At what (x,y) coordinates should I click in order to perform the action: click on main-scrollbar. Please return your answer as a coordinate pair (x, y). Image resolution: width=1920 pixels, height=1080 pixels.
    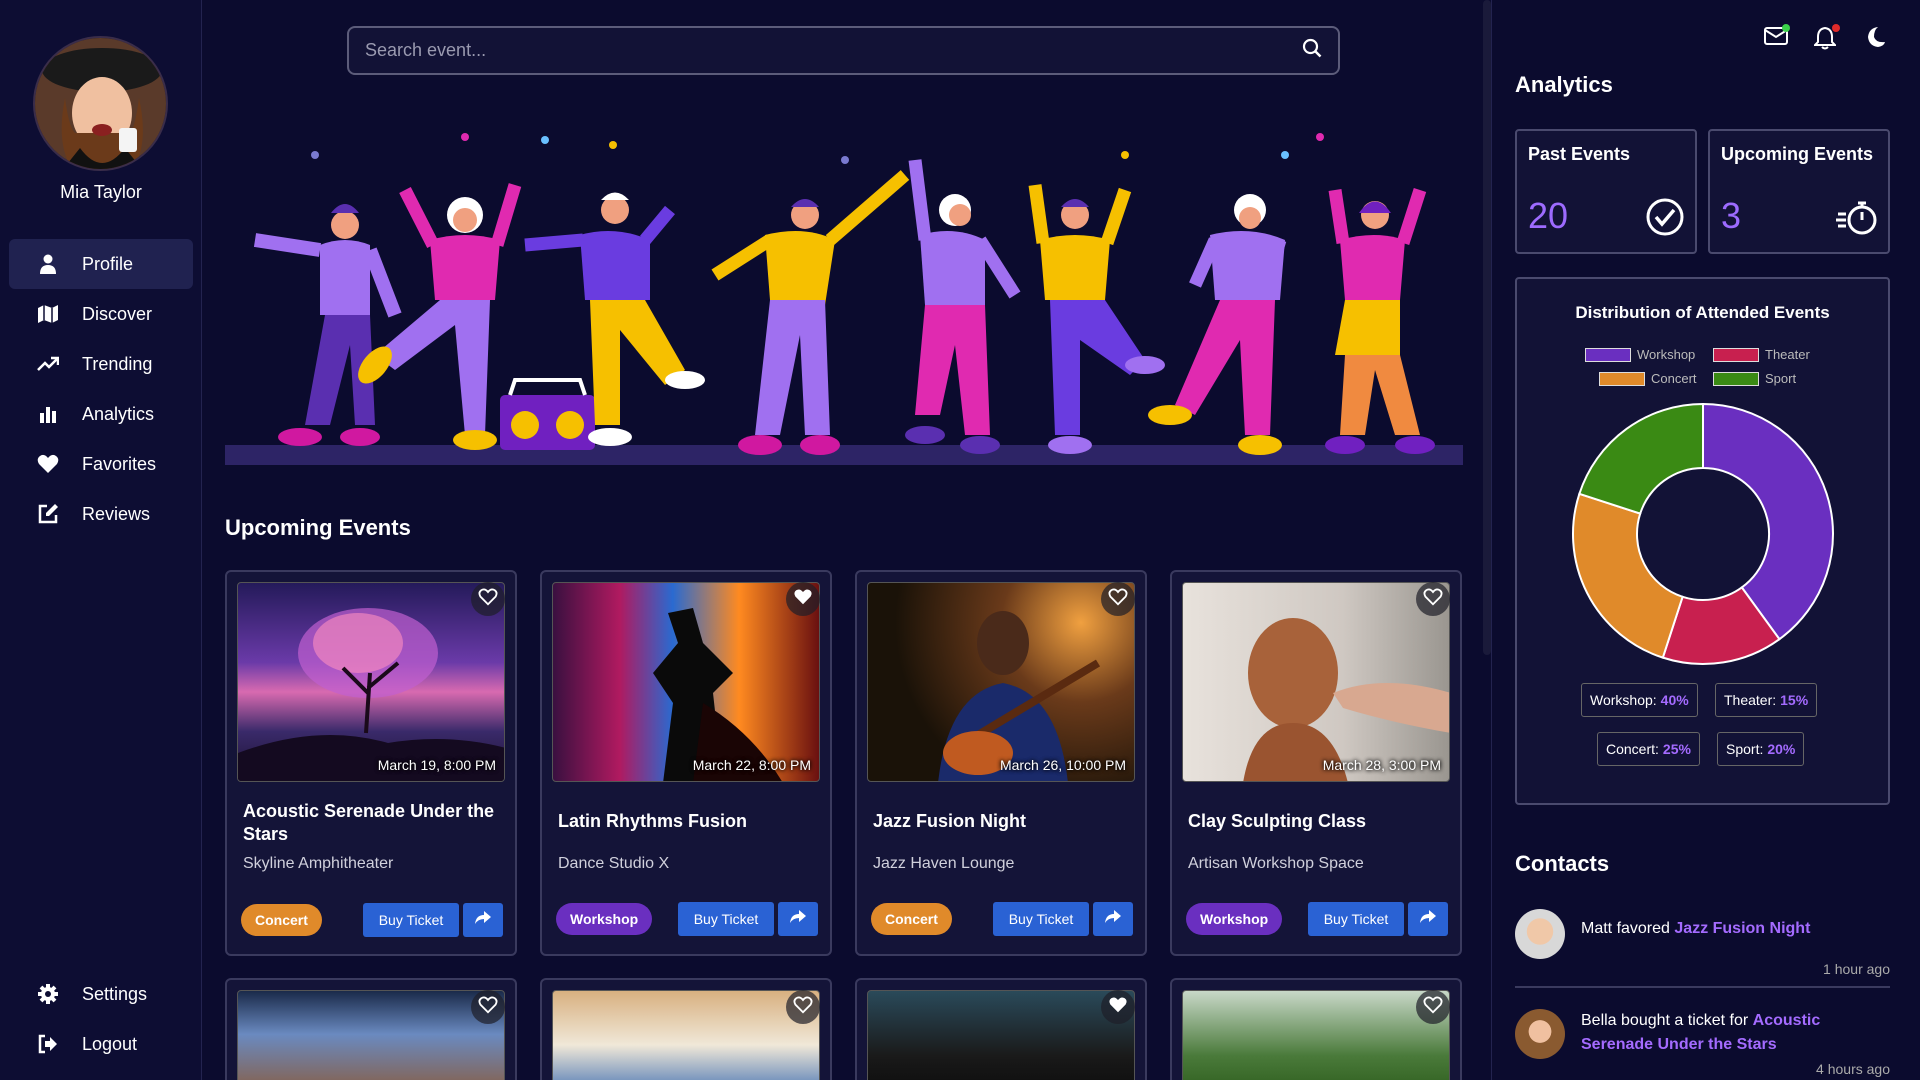
    Looking at the image, I should click on (1487, 327).